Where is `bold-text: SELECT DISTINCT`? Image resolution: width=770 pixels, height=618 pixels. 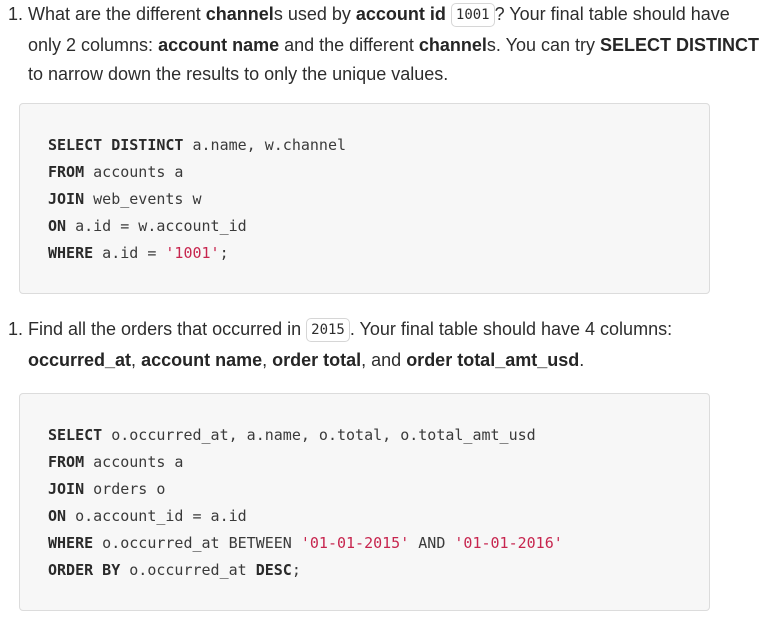 bold-text: SELECT DISTINCT is located at coordinates (680, 44).